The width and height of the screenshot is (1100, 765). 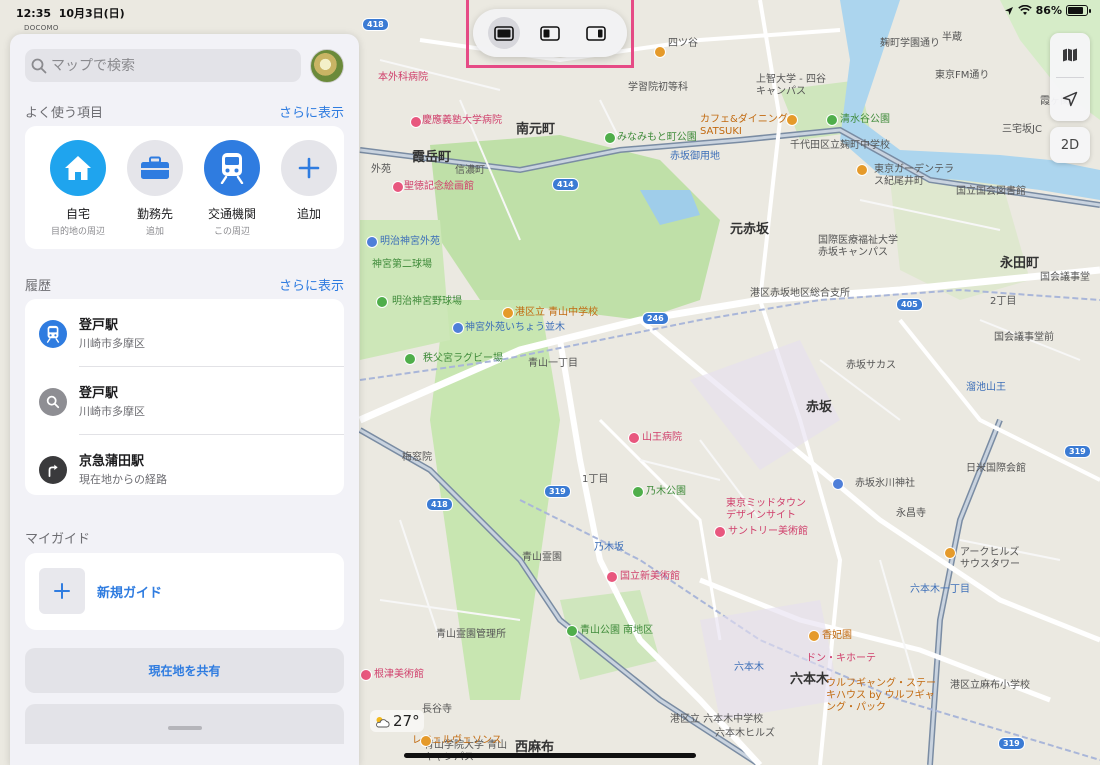 What do you see at coordinates (1048, 10) in the screenshot?
I see `battery-percent: 86%` at bounding box center [1048, 10].